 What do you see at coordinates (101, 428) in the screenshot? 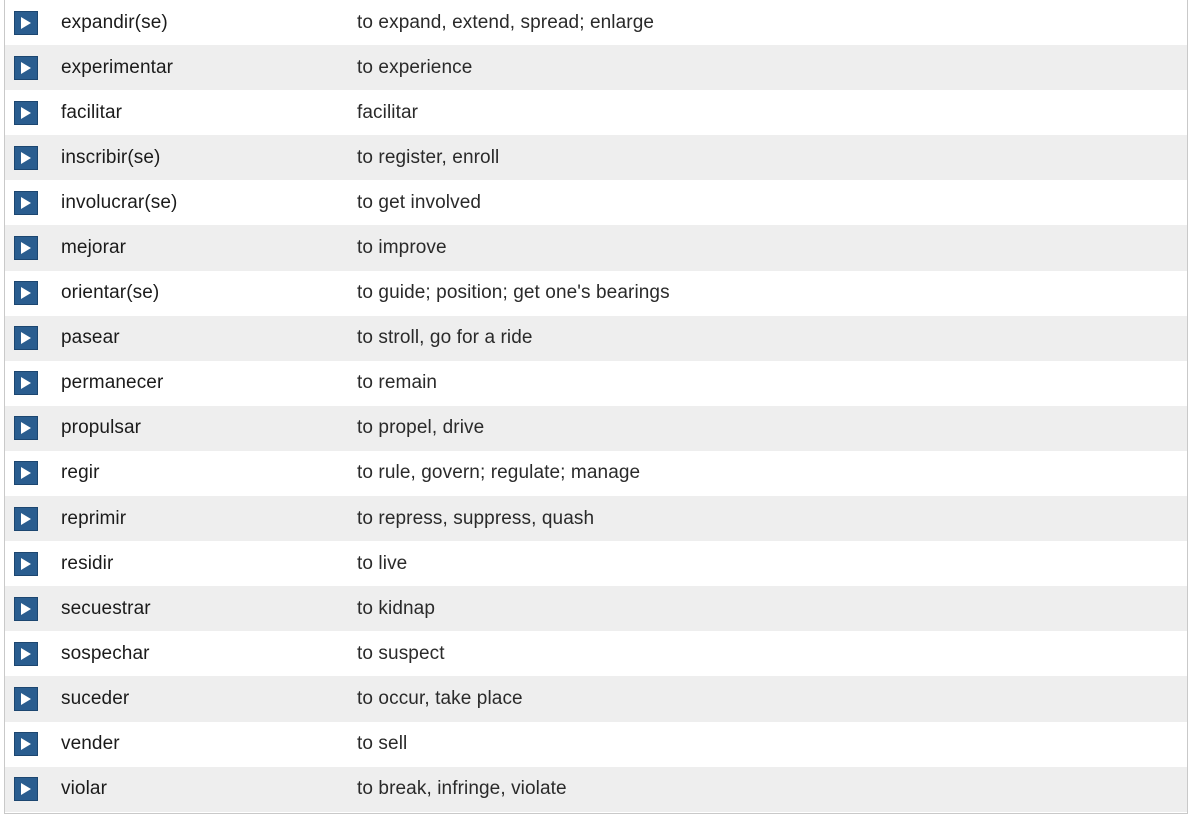
I see `term: propulsar` at bounding box center [101, 428].